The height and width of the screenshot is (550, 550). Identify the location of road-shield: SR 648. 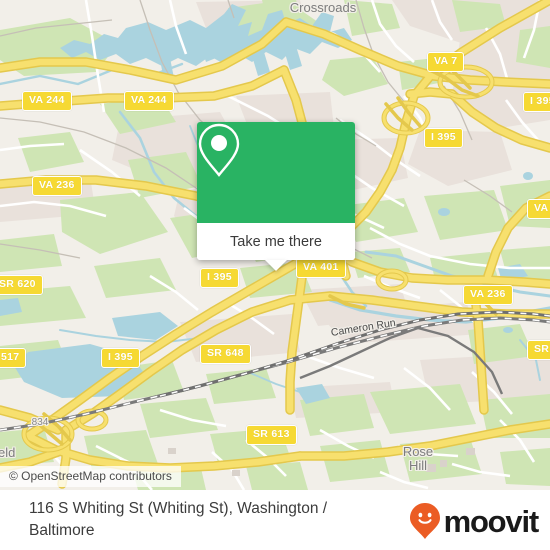
(225, 354).